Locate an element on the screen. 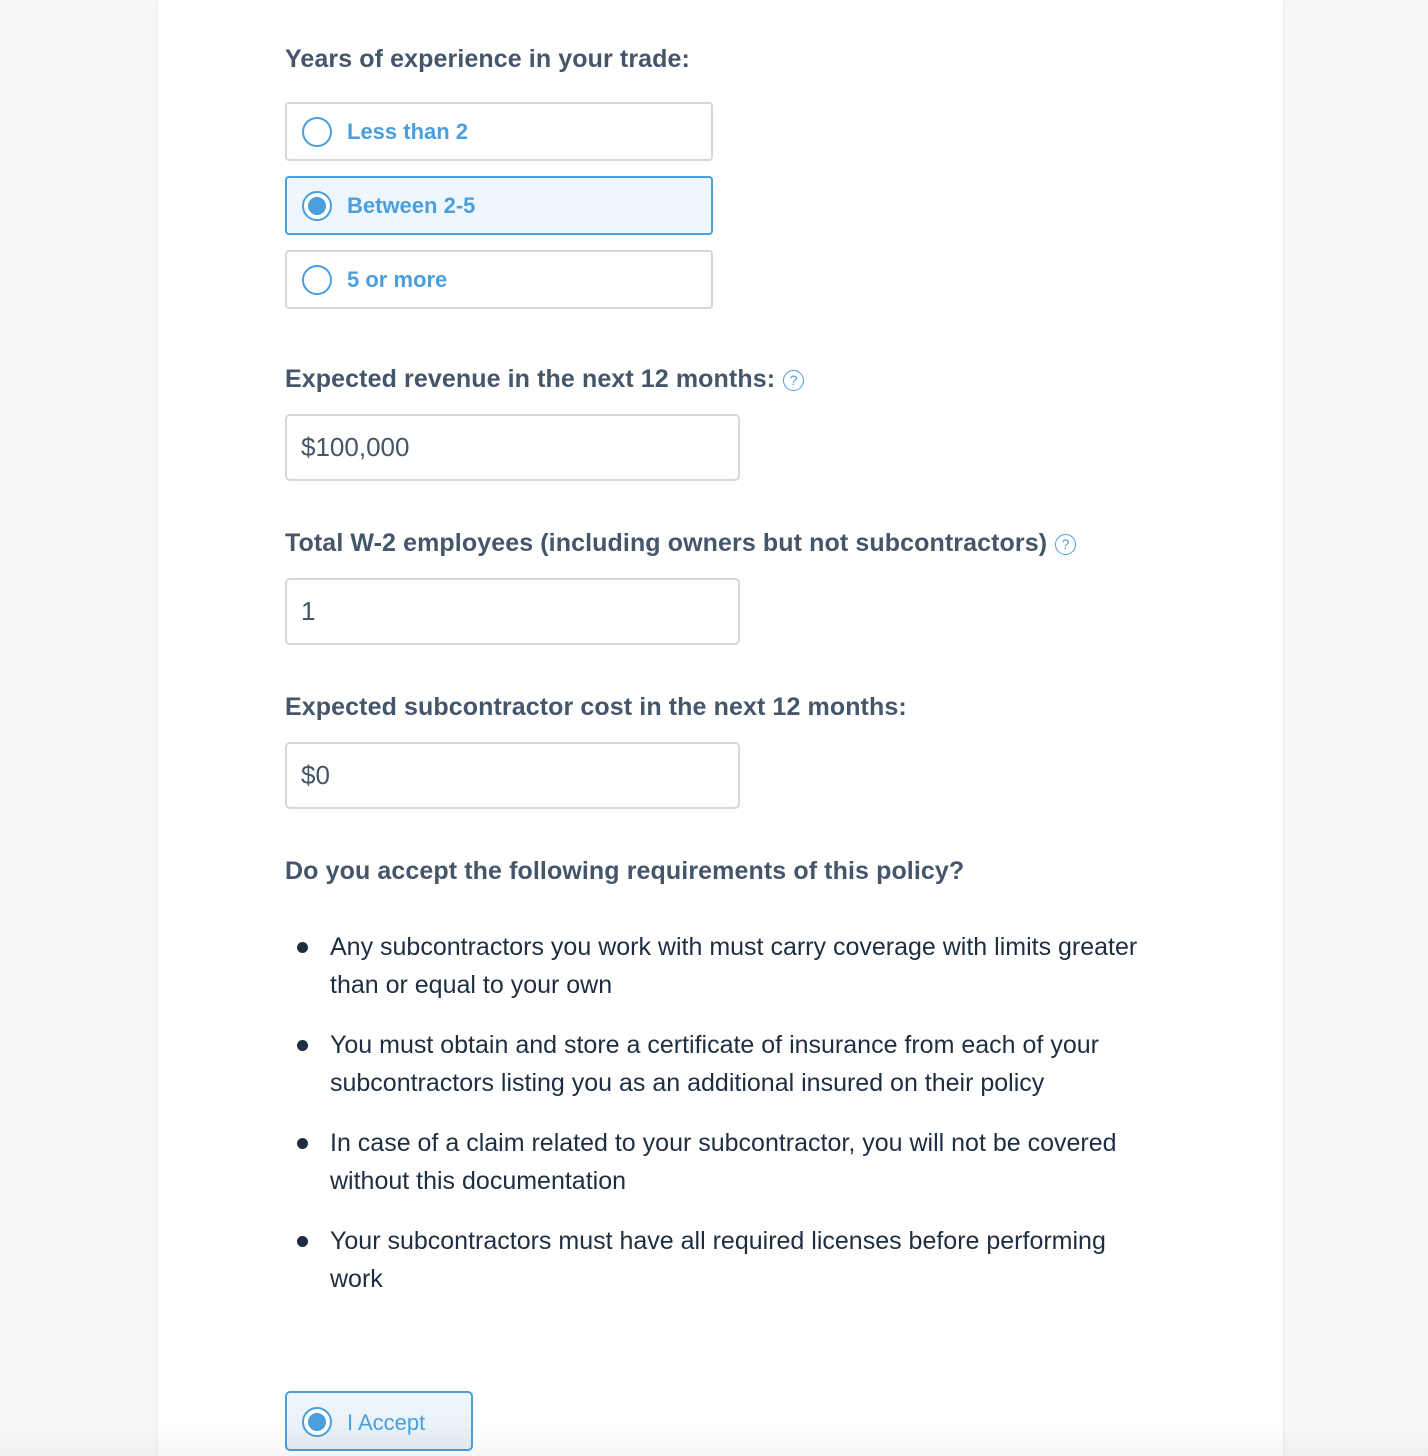 This screenshot has height=1456, width=1428. option-label: Between 2-5 is located at coordinates (411, 205).